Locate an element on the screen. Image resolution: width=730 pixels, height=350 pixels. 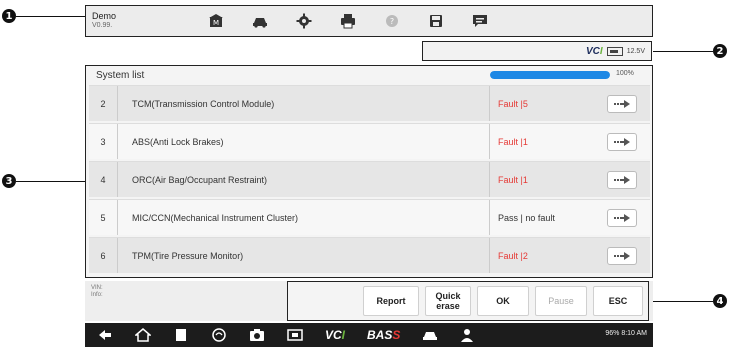
function-toolbar: Demo V0.99. M ? is located at coordinates (369, 21).